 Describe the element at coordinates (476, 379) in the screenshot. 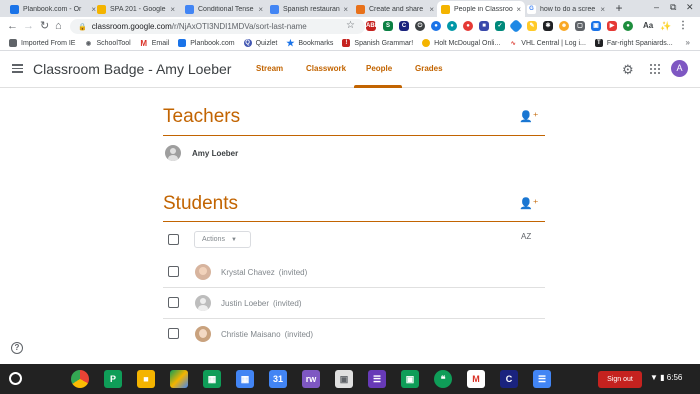

I see `gmail-icon: M` at that location.